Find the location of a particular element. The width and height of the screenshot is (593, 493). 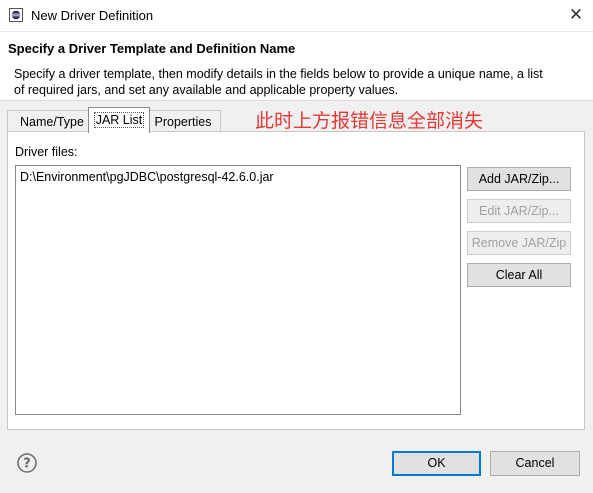

ok-button: OK is located at coordinates (436, 463).